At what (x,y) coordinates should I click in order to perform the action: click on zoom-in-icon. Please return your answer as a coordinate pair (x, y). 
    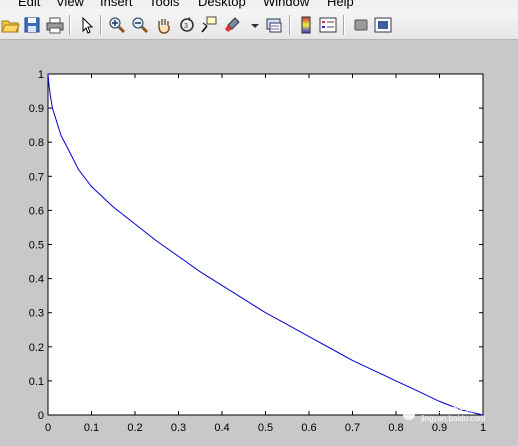
    Looking at the image, I should click on (117, 25).